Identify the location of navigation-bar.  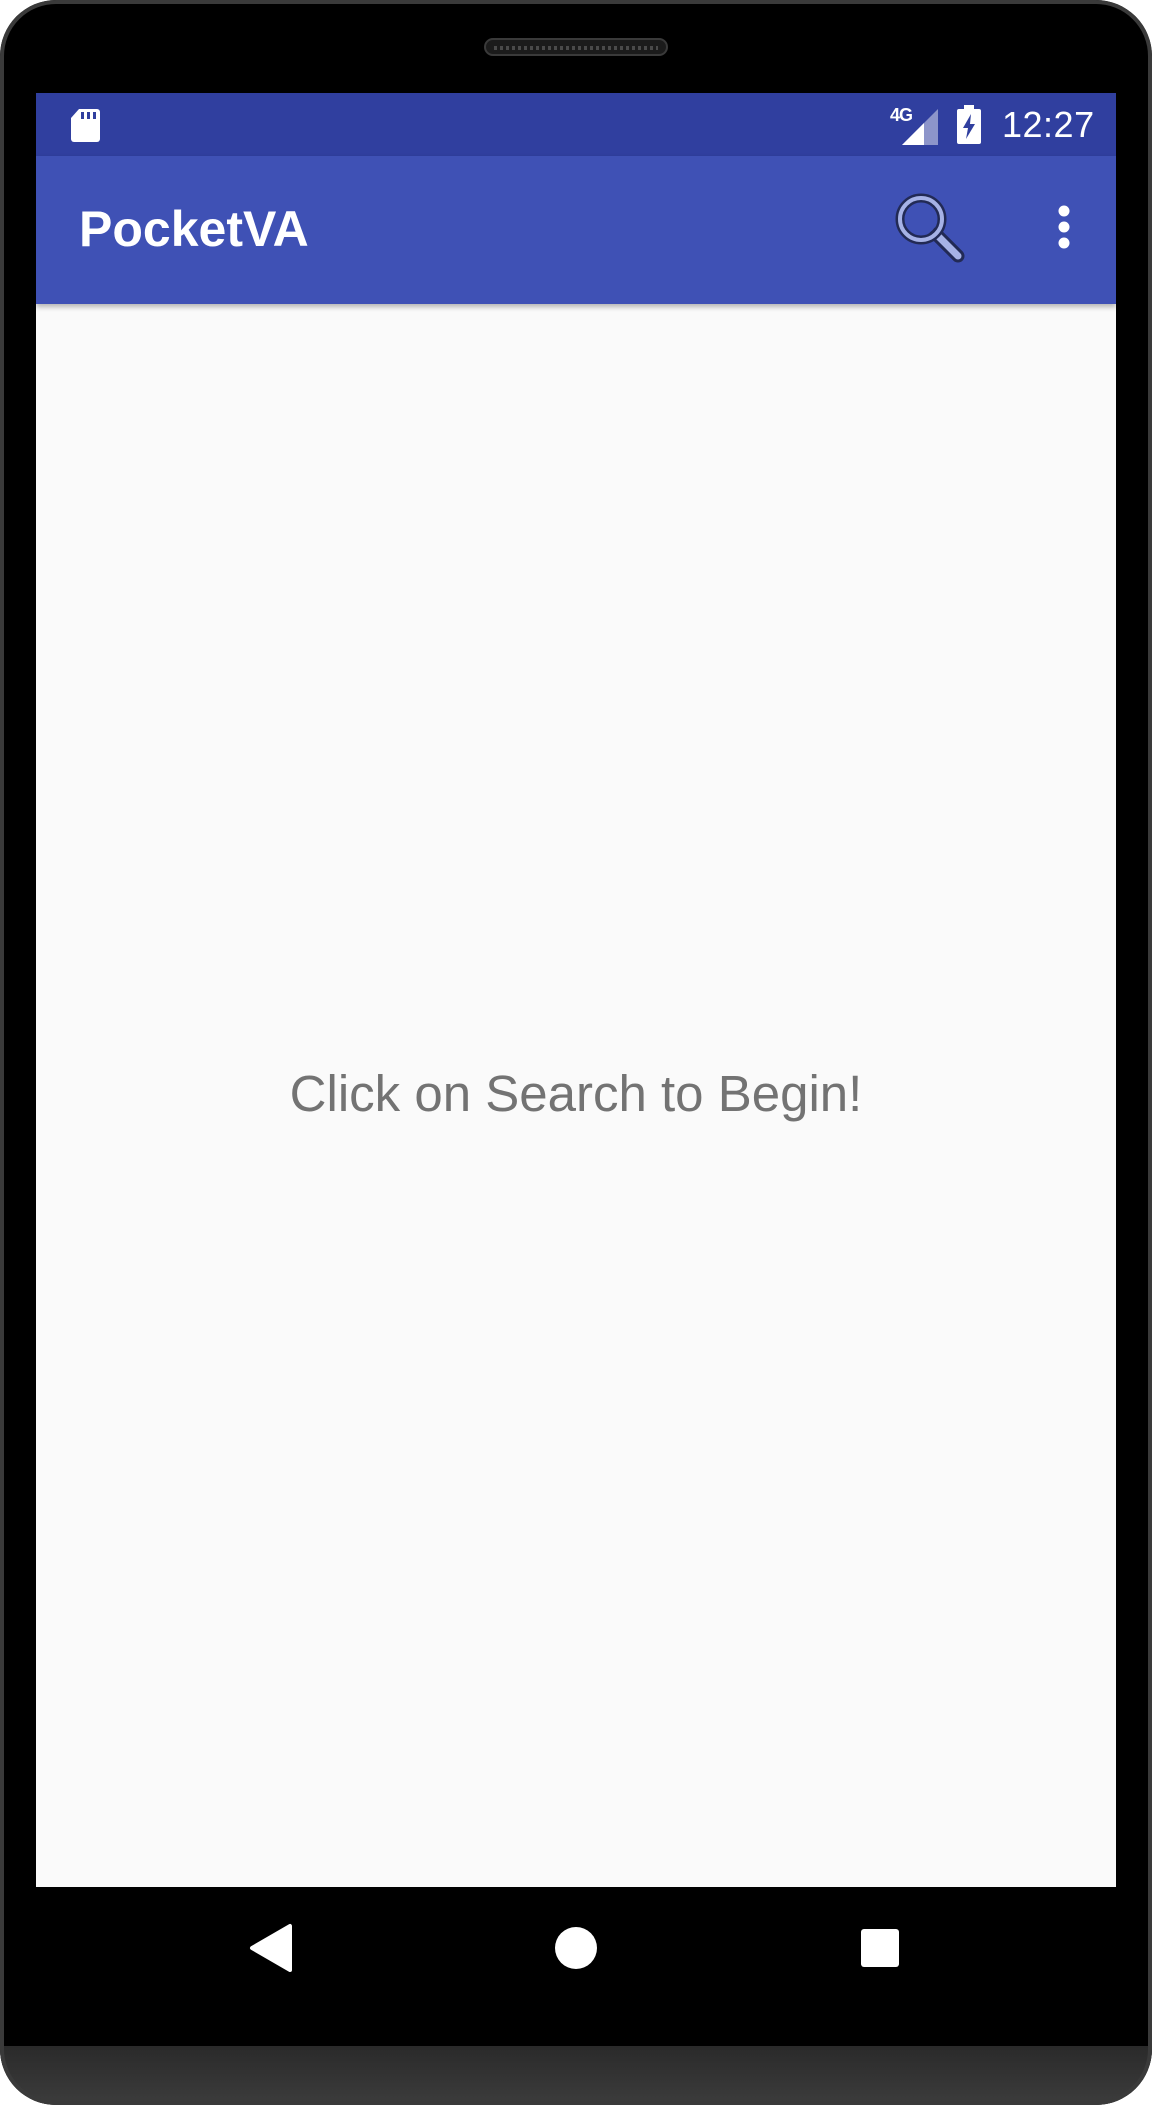
(576, 1948).